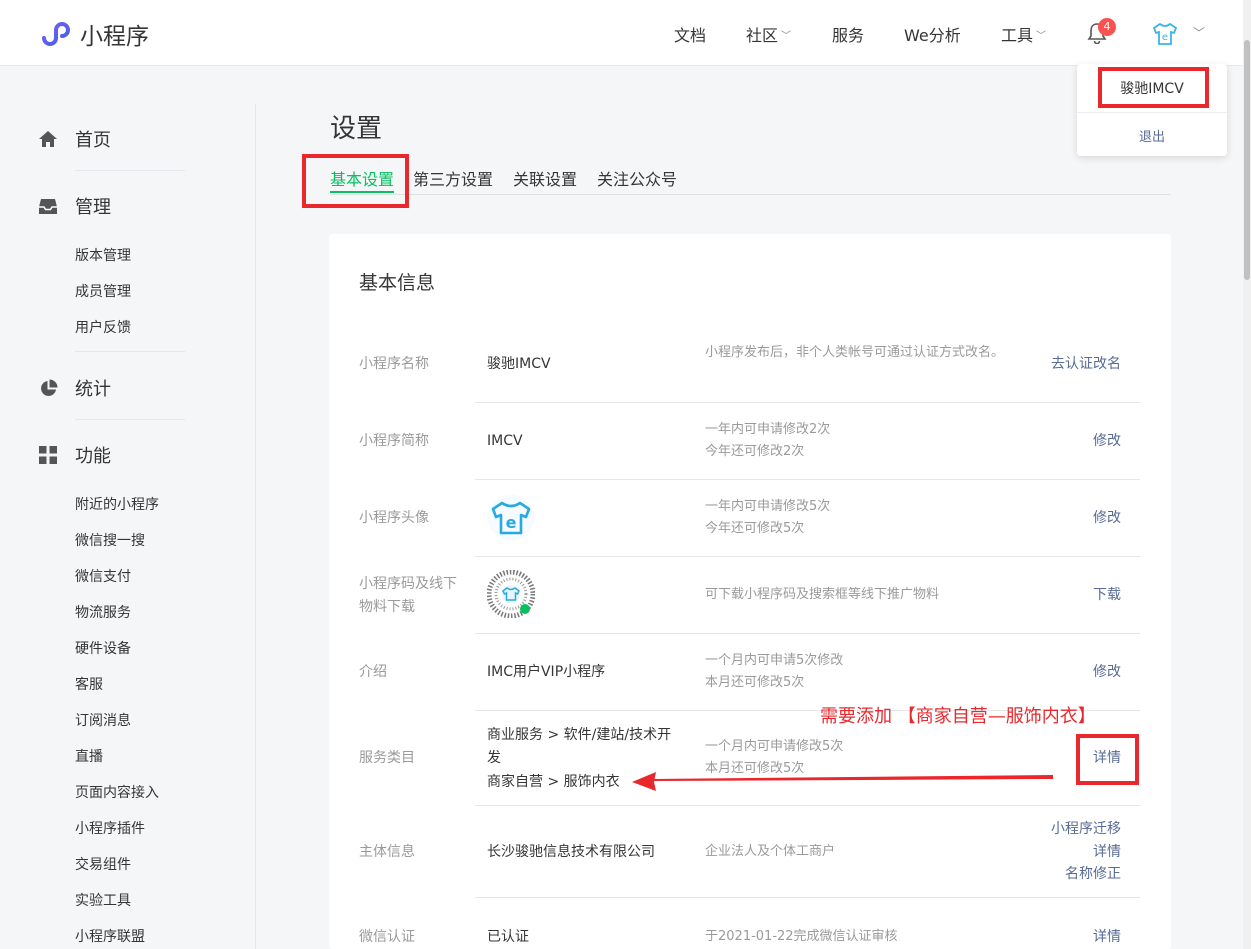 The height and width of the screenshot is (949, 1251). What do you see at coordinates (842, 781) in the screenshot?
I see `annotation-arrow` at bounding box center [842, 781].